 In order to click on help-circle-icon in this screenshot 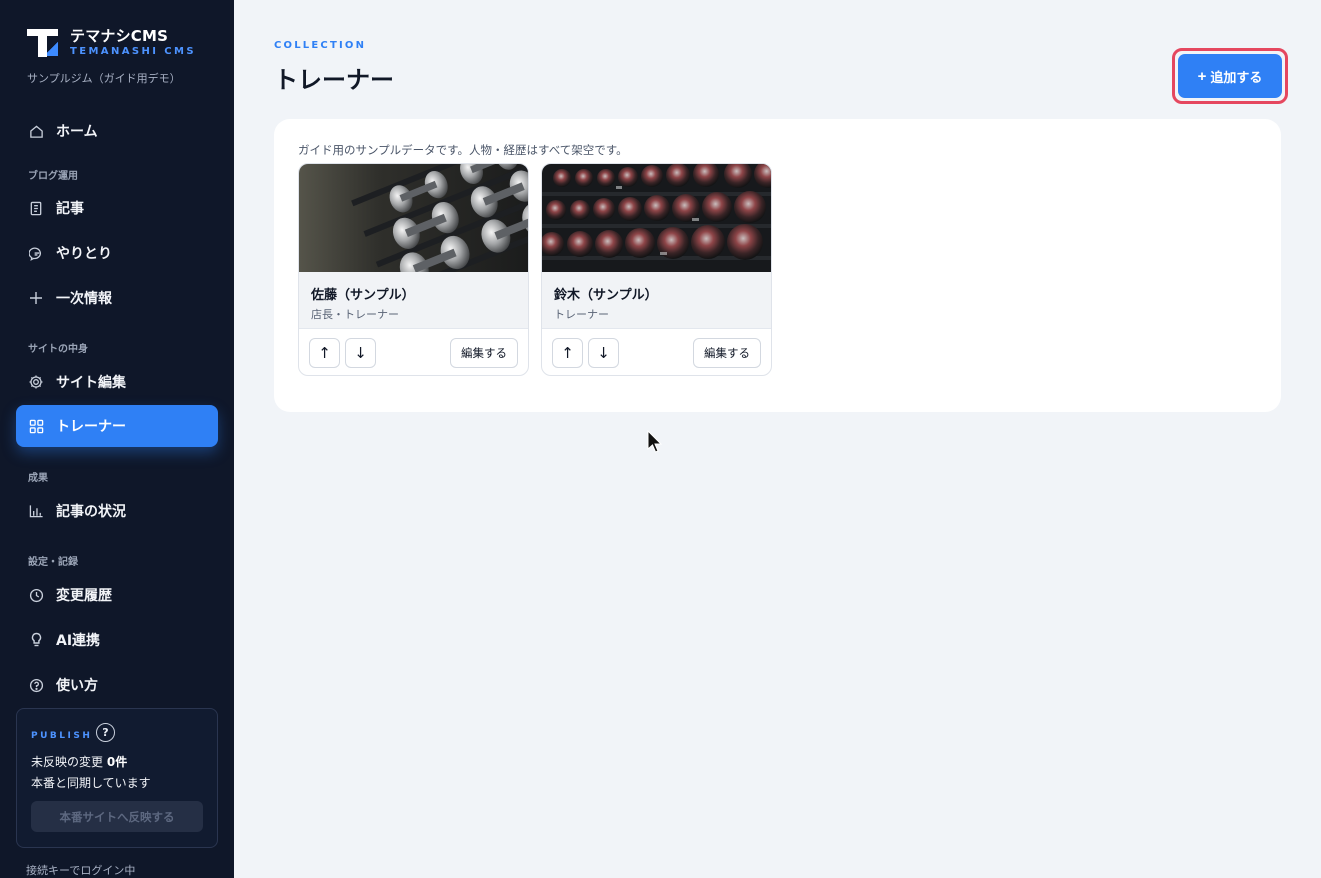, I will do `click(36, 685)`.